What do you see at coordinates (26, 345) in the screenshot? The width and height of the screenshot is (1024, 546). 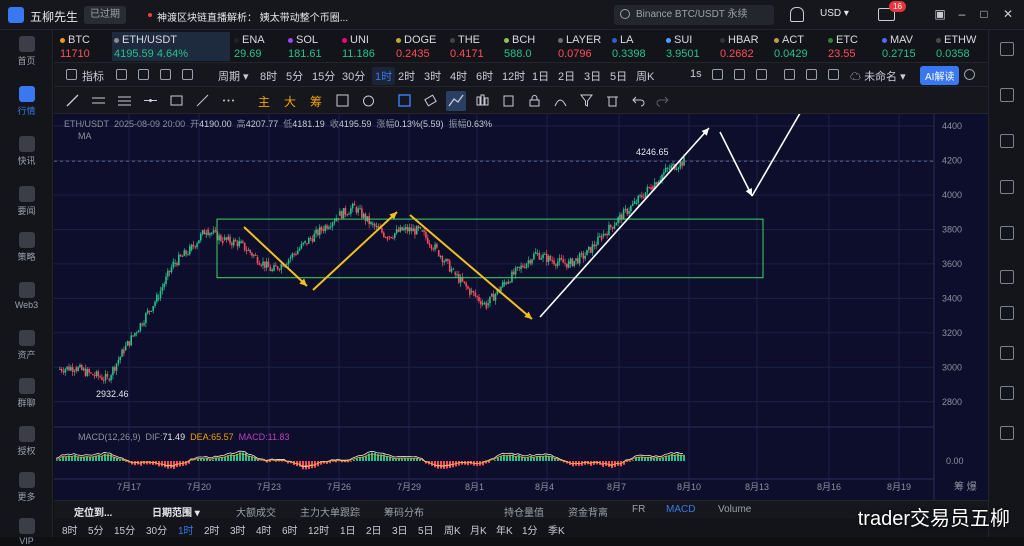 I see `sidebar-item-6: 资产` at bounding box center [26, 345].